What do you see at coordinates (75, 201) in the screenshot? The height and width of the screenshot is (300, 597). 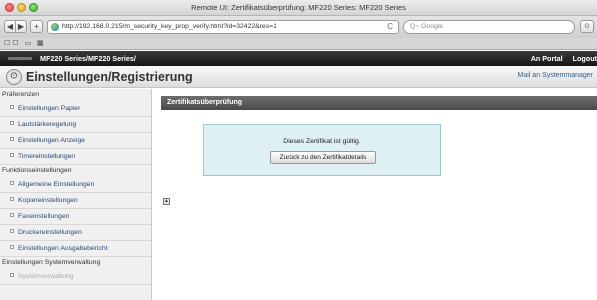 I see `sidebar-item-copy-settings: Kopiereinstellungen` at bounding box center [75, 201].